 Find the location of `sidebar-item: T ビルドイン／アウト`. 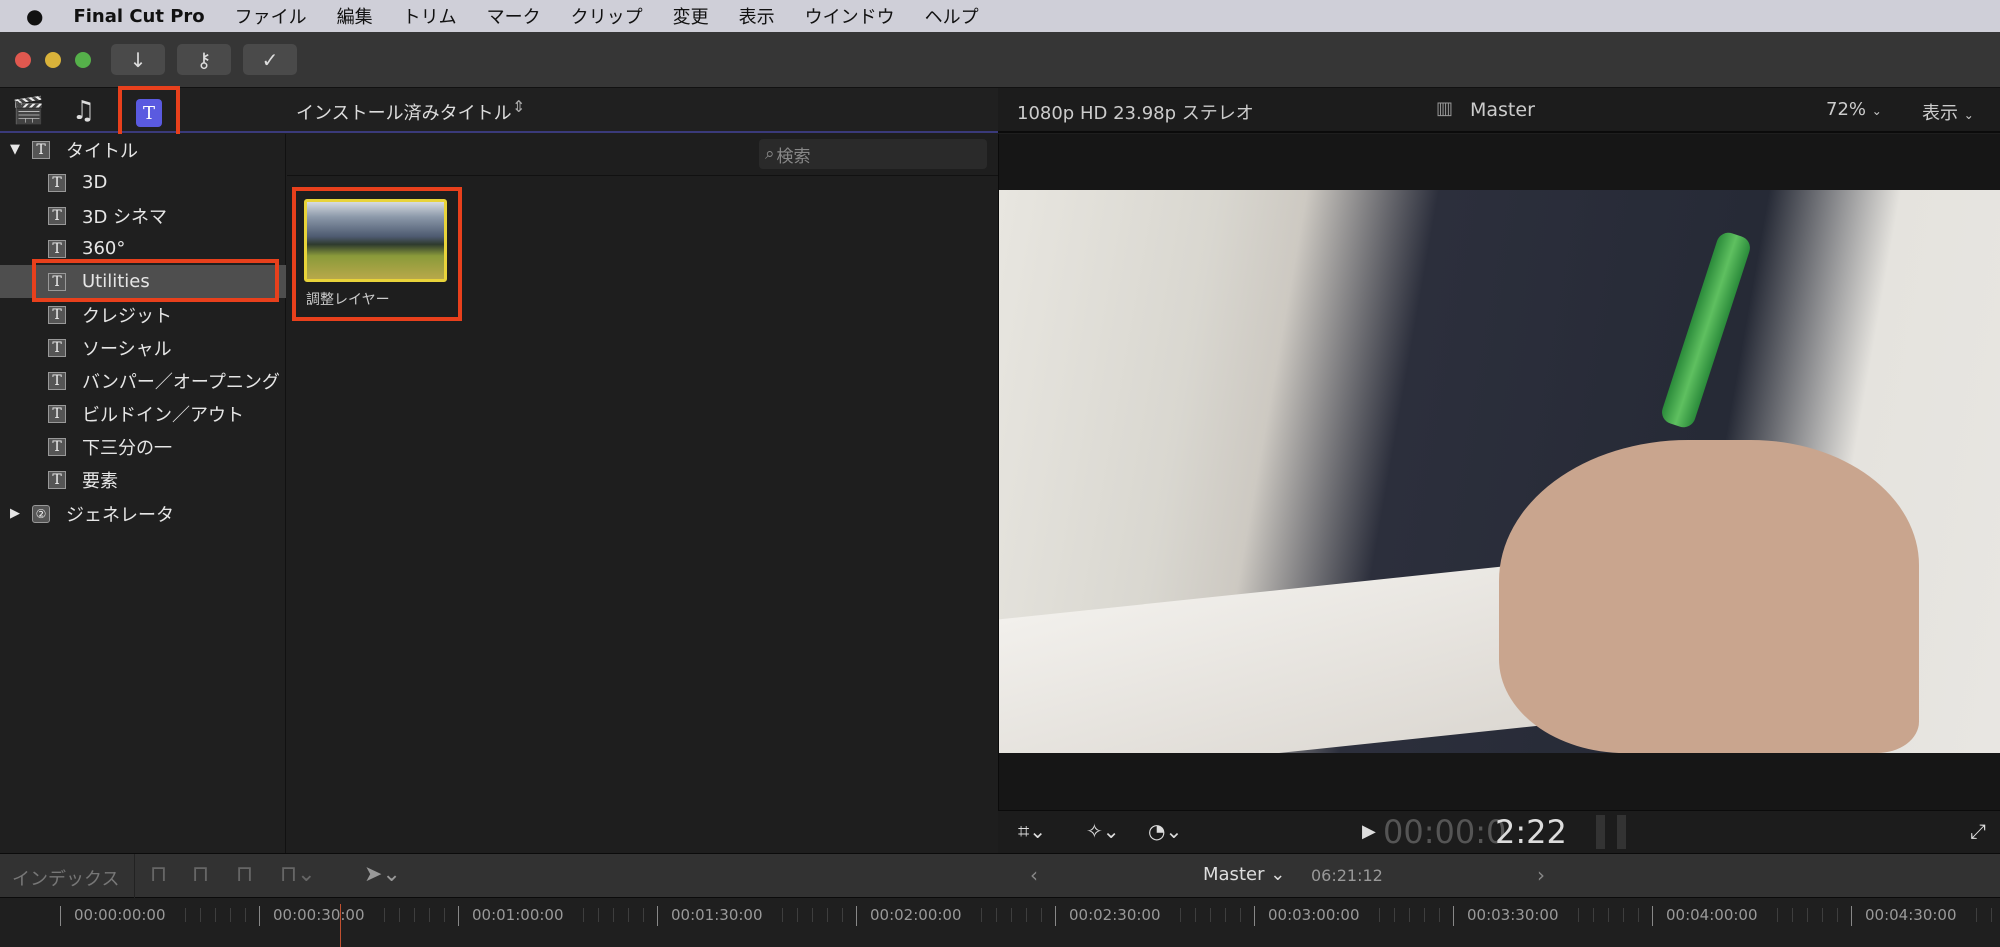

sidebar-item: T ビルドイン／アウト is located at coordinates (143, 413).